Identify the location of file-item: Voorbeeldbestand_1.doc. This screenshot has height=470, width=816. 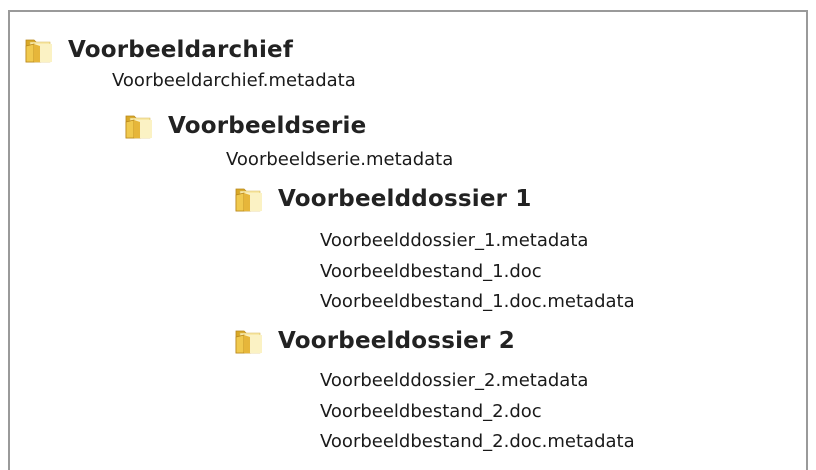
(431, 271).